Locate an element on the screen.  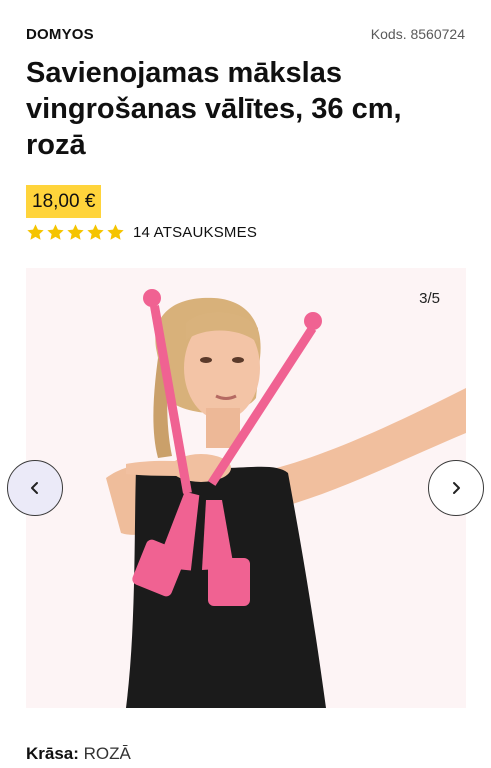
next-image-button is located at coordinates (456, 488).